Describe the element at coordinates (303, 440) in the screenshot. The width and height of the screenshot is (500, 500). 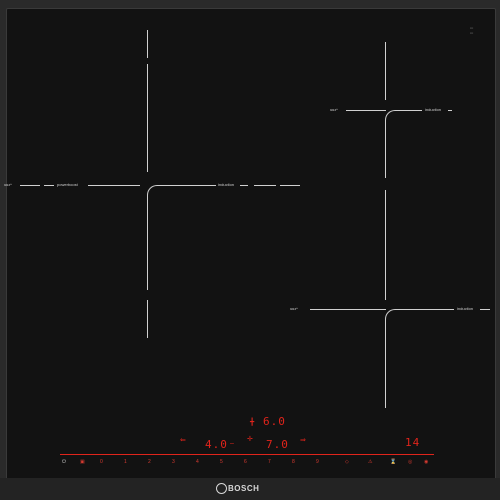
I see `right-arrow-icon: ⇒` at that location.